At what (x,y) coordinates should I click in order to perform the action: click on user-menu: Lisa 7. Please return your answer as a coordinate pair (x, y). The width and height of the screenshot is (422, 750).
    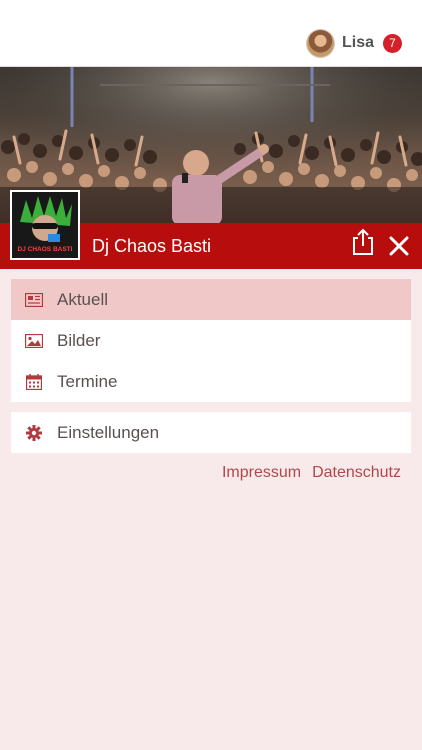
    Looking at the image, I should click on (354, 43).